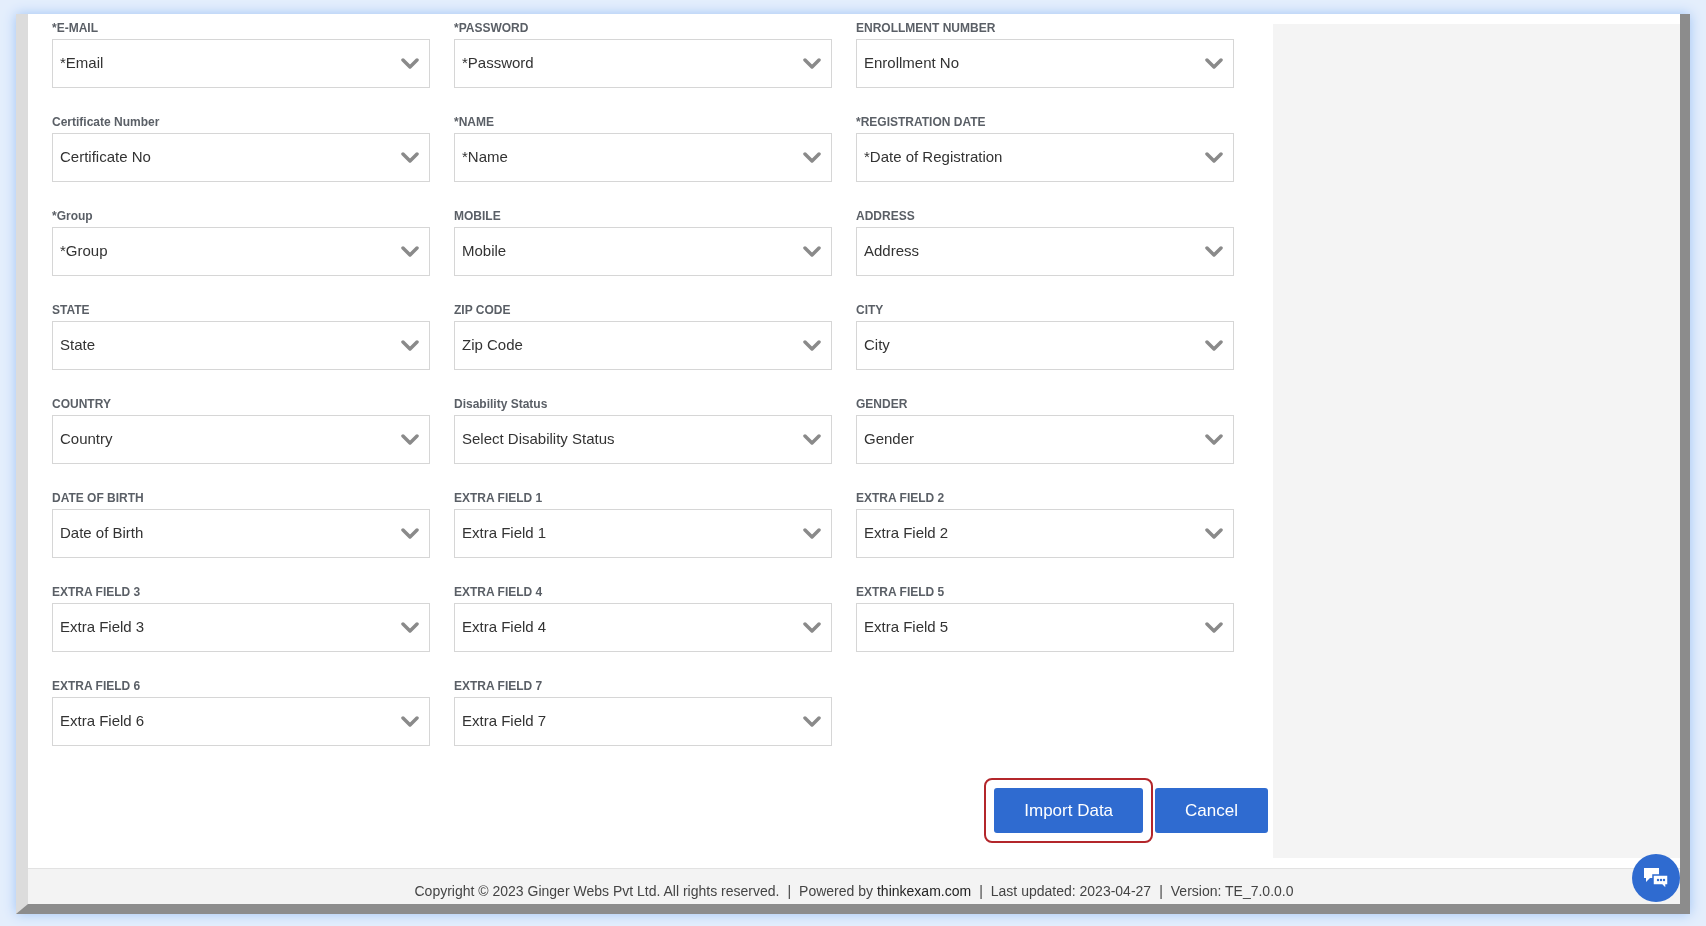 The height and width of the screenshot is (926, 1706). I want to click on field-label: ZIP CODE, so click(483, 310).